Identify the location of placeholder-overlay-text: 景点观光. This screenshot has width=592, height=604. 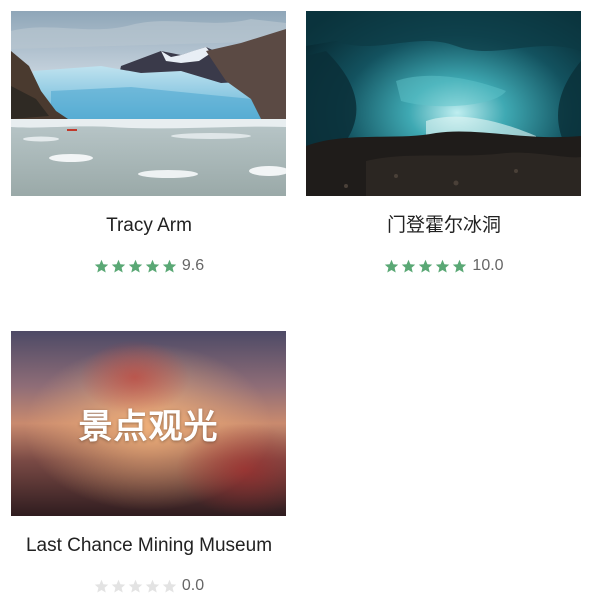
(148, 427).